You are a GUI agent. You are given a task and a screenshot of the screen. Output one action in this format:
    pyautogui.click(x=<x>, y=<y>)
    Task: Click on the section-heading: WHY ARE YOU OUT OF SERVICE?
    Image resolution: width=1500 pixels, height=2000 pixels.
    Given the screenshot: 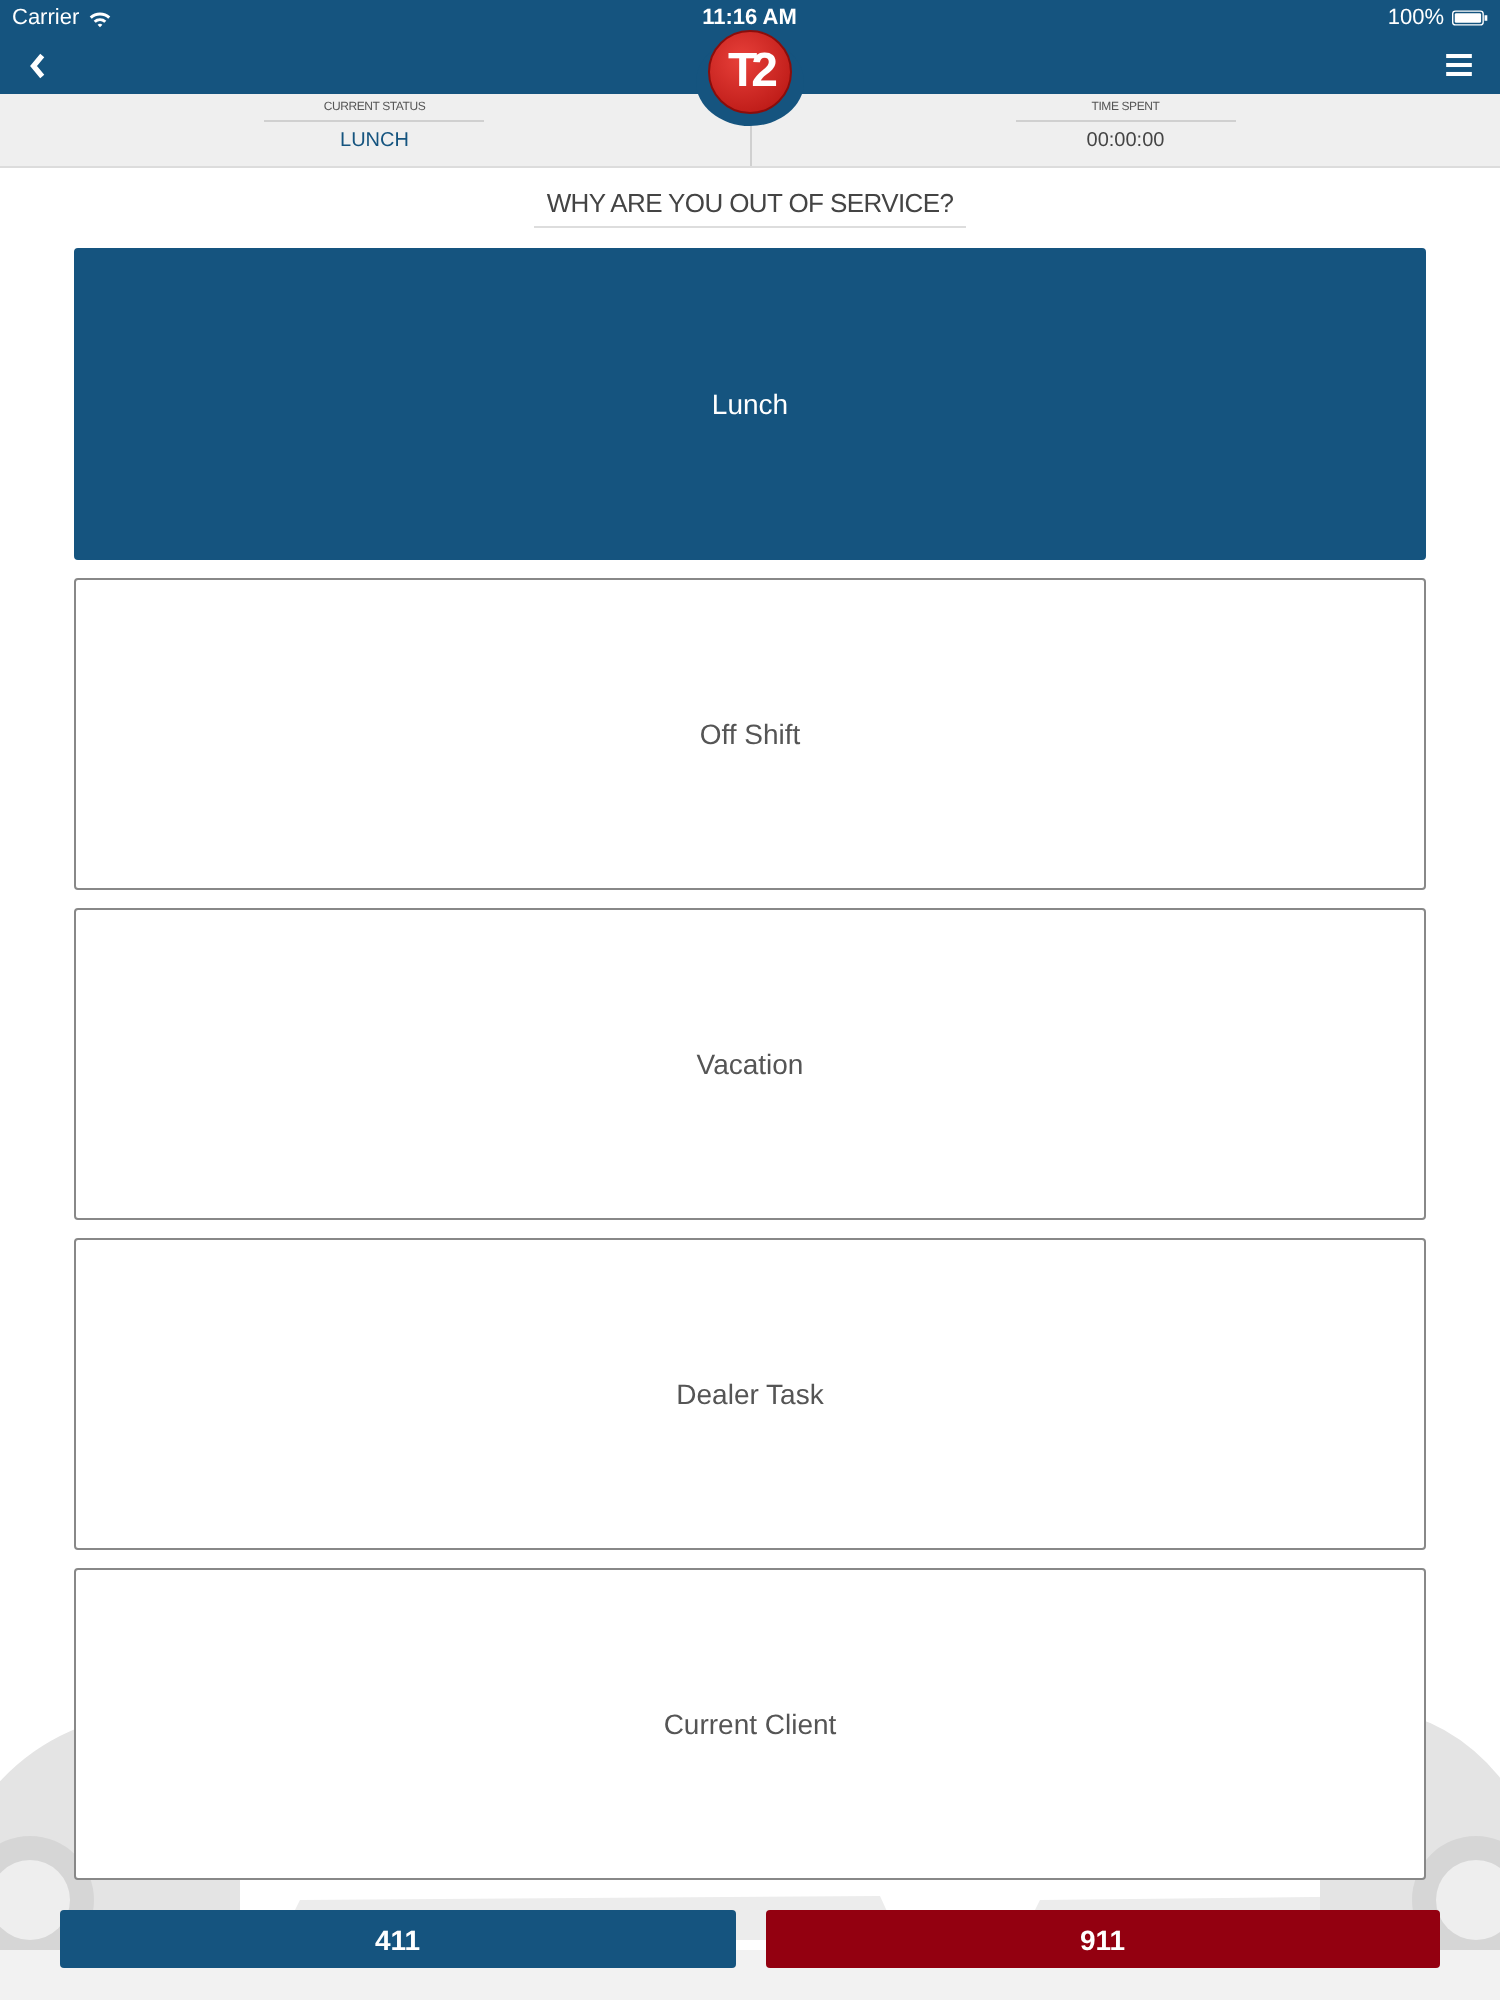 What is the action you would take?
    pyautogui.click(x=750, y=208)
    